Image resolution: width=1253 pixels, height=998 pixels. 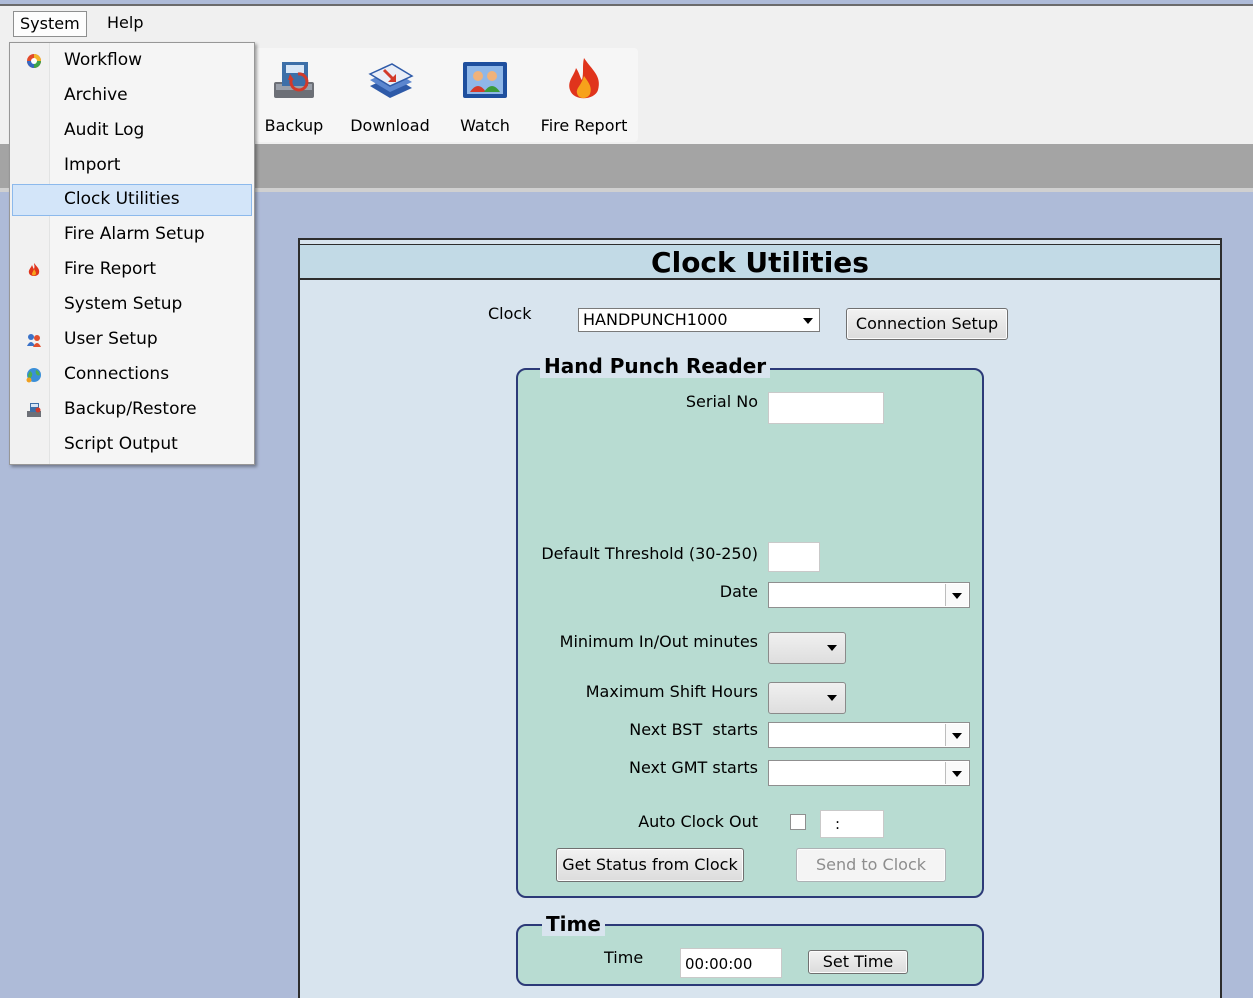 What do you see at coordinates (852, 824) in the screenshot?
I see `auto-clock-out-time-input: :` at bounding box center [852, 824].